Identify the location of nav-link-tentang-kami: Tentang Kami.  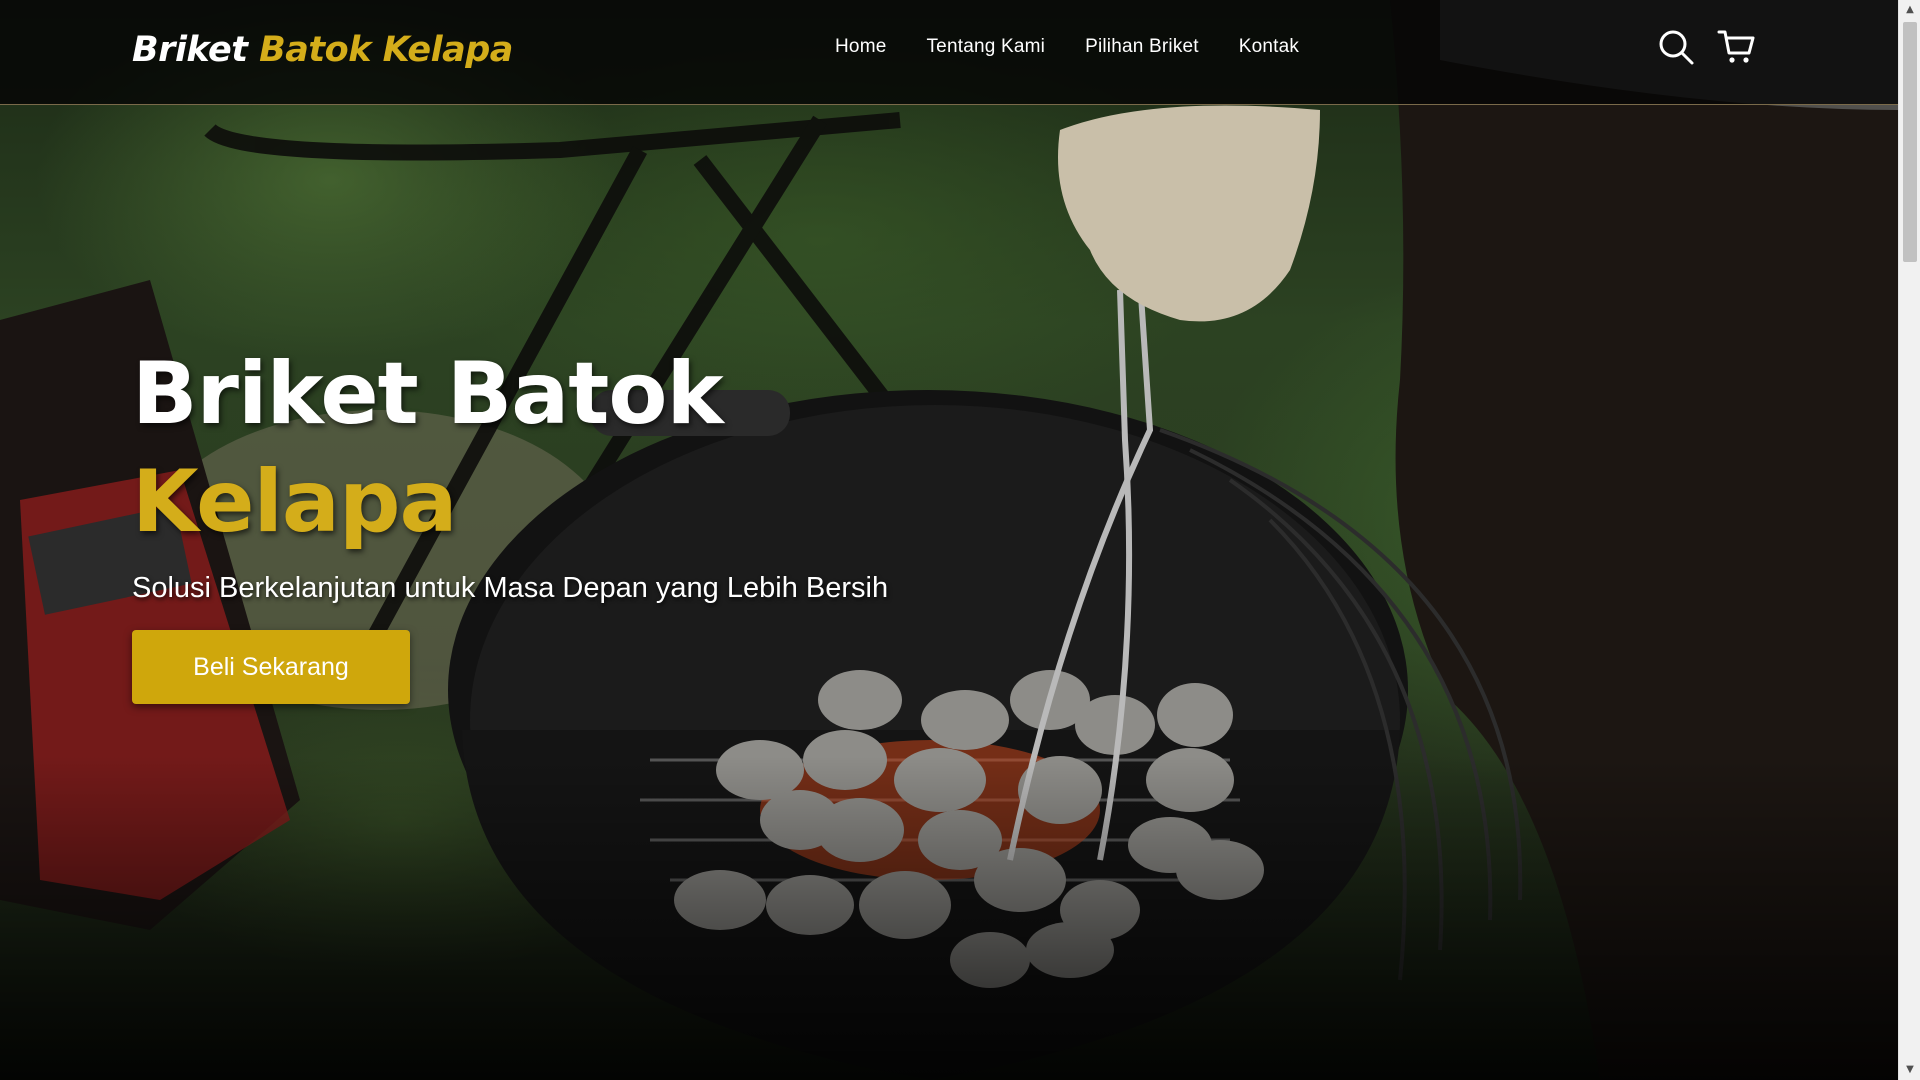
(985, 47).